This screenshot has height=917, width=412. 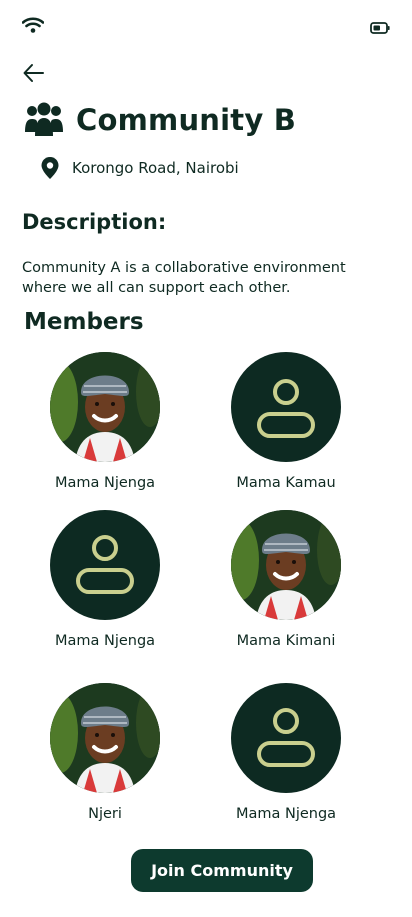 I want to click on location: Korongo Road, Nairobi, so click(x=139, y=168).